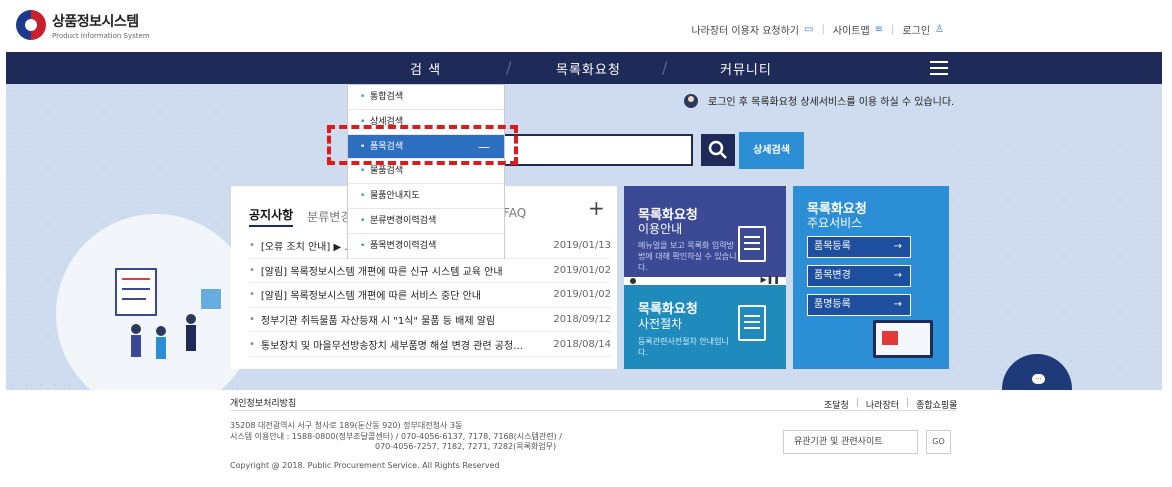 The height and width of the screenshot is (487, 1172). What do you see at coordinates (598, 150) in the screenshot?
I see `search-input` at bounding box center [598, 150].